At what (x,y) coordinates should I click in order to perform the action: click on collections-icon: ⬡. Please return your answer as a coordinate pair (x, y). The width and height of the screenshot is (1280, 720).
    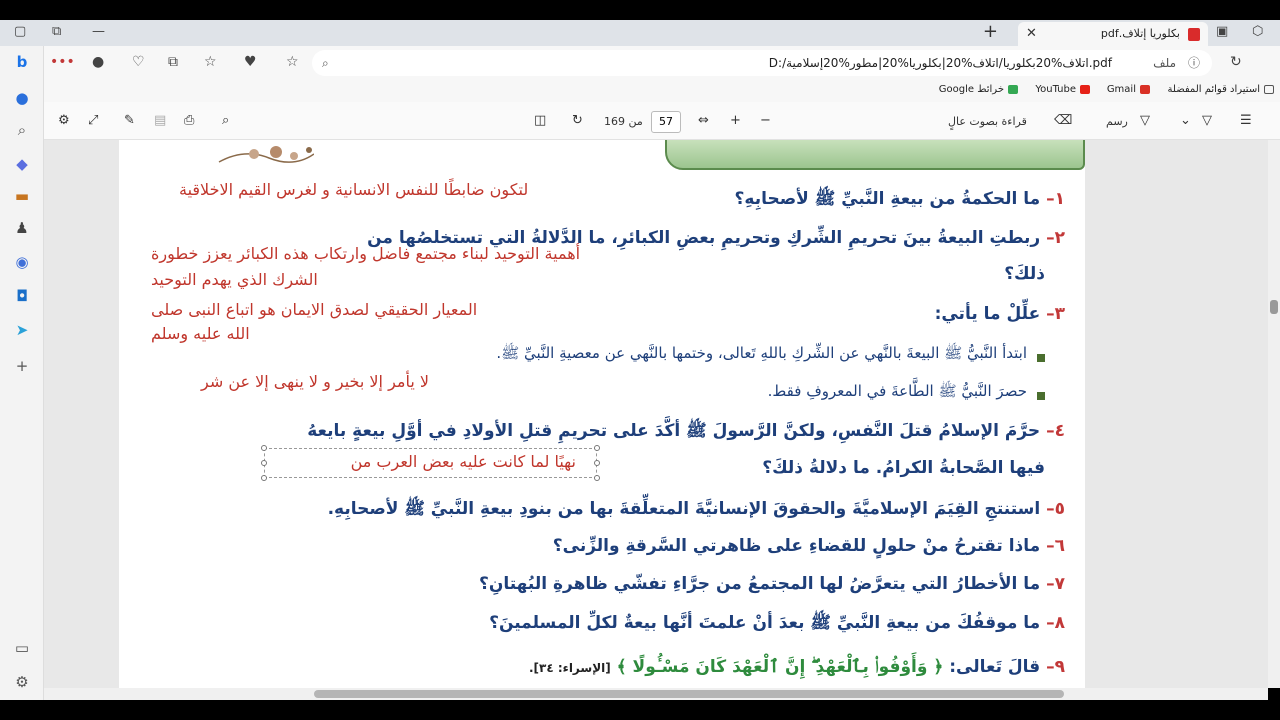
    Looking at the image, I should click on (1257, 31).